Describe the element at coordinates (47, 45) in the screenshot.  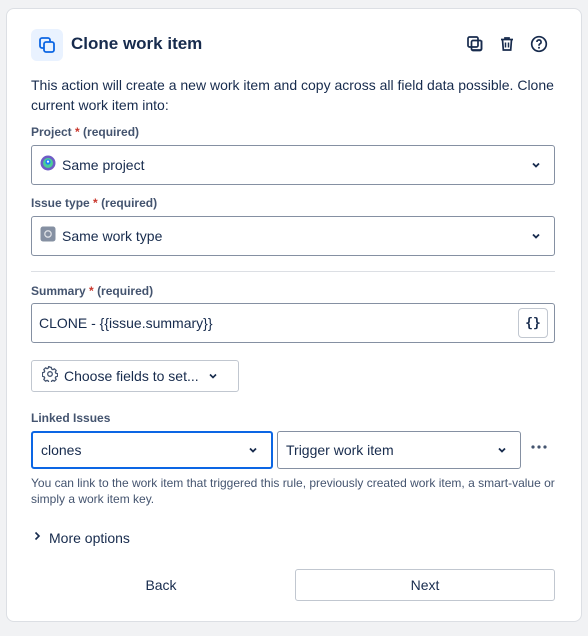
I see `clone-icon` at that location.